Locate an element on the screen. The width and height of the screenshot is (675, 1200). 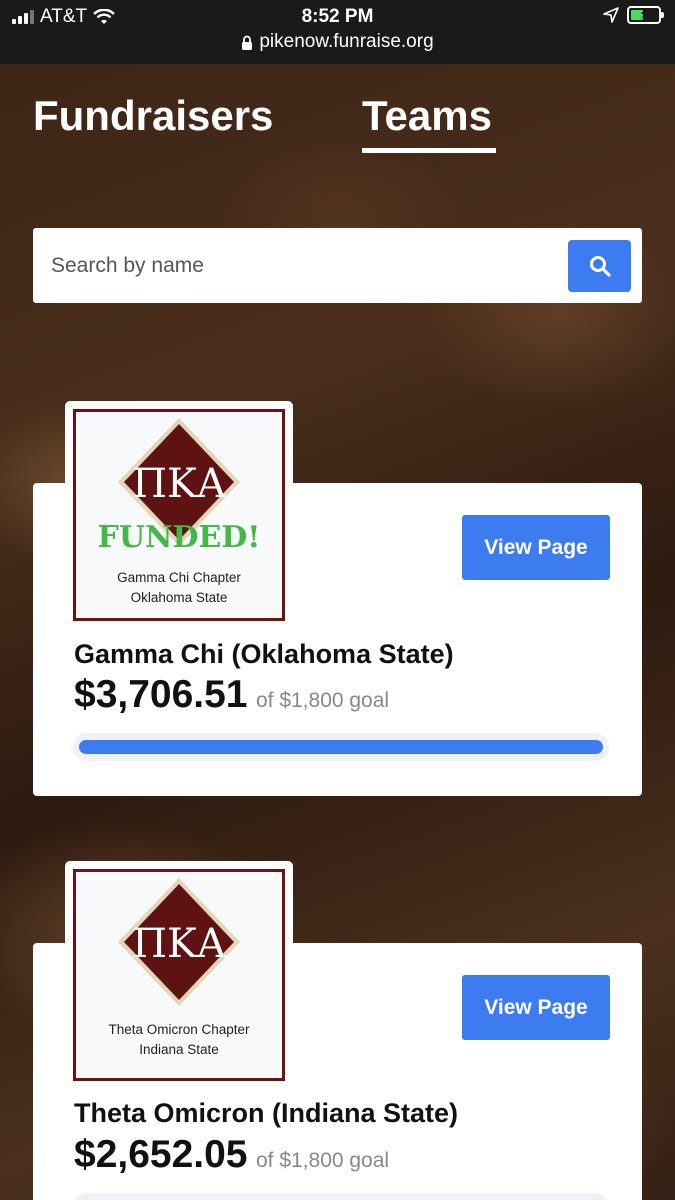
team-name: Gamma Chi (Oklahoma State) is located at coordinates (264, 654).